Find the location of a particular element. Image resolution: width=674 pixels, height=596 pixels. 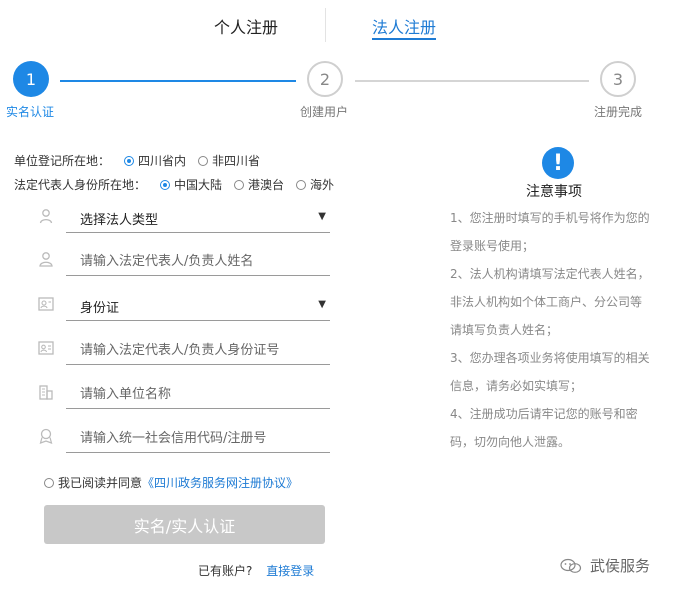

location-option-sichuan: 四川省内 is located at coordinates (155, 160).